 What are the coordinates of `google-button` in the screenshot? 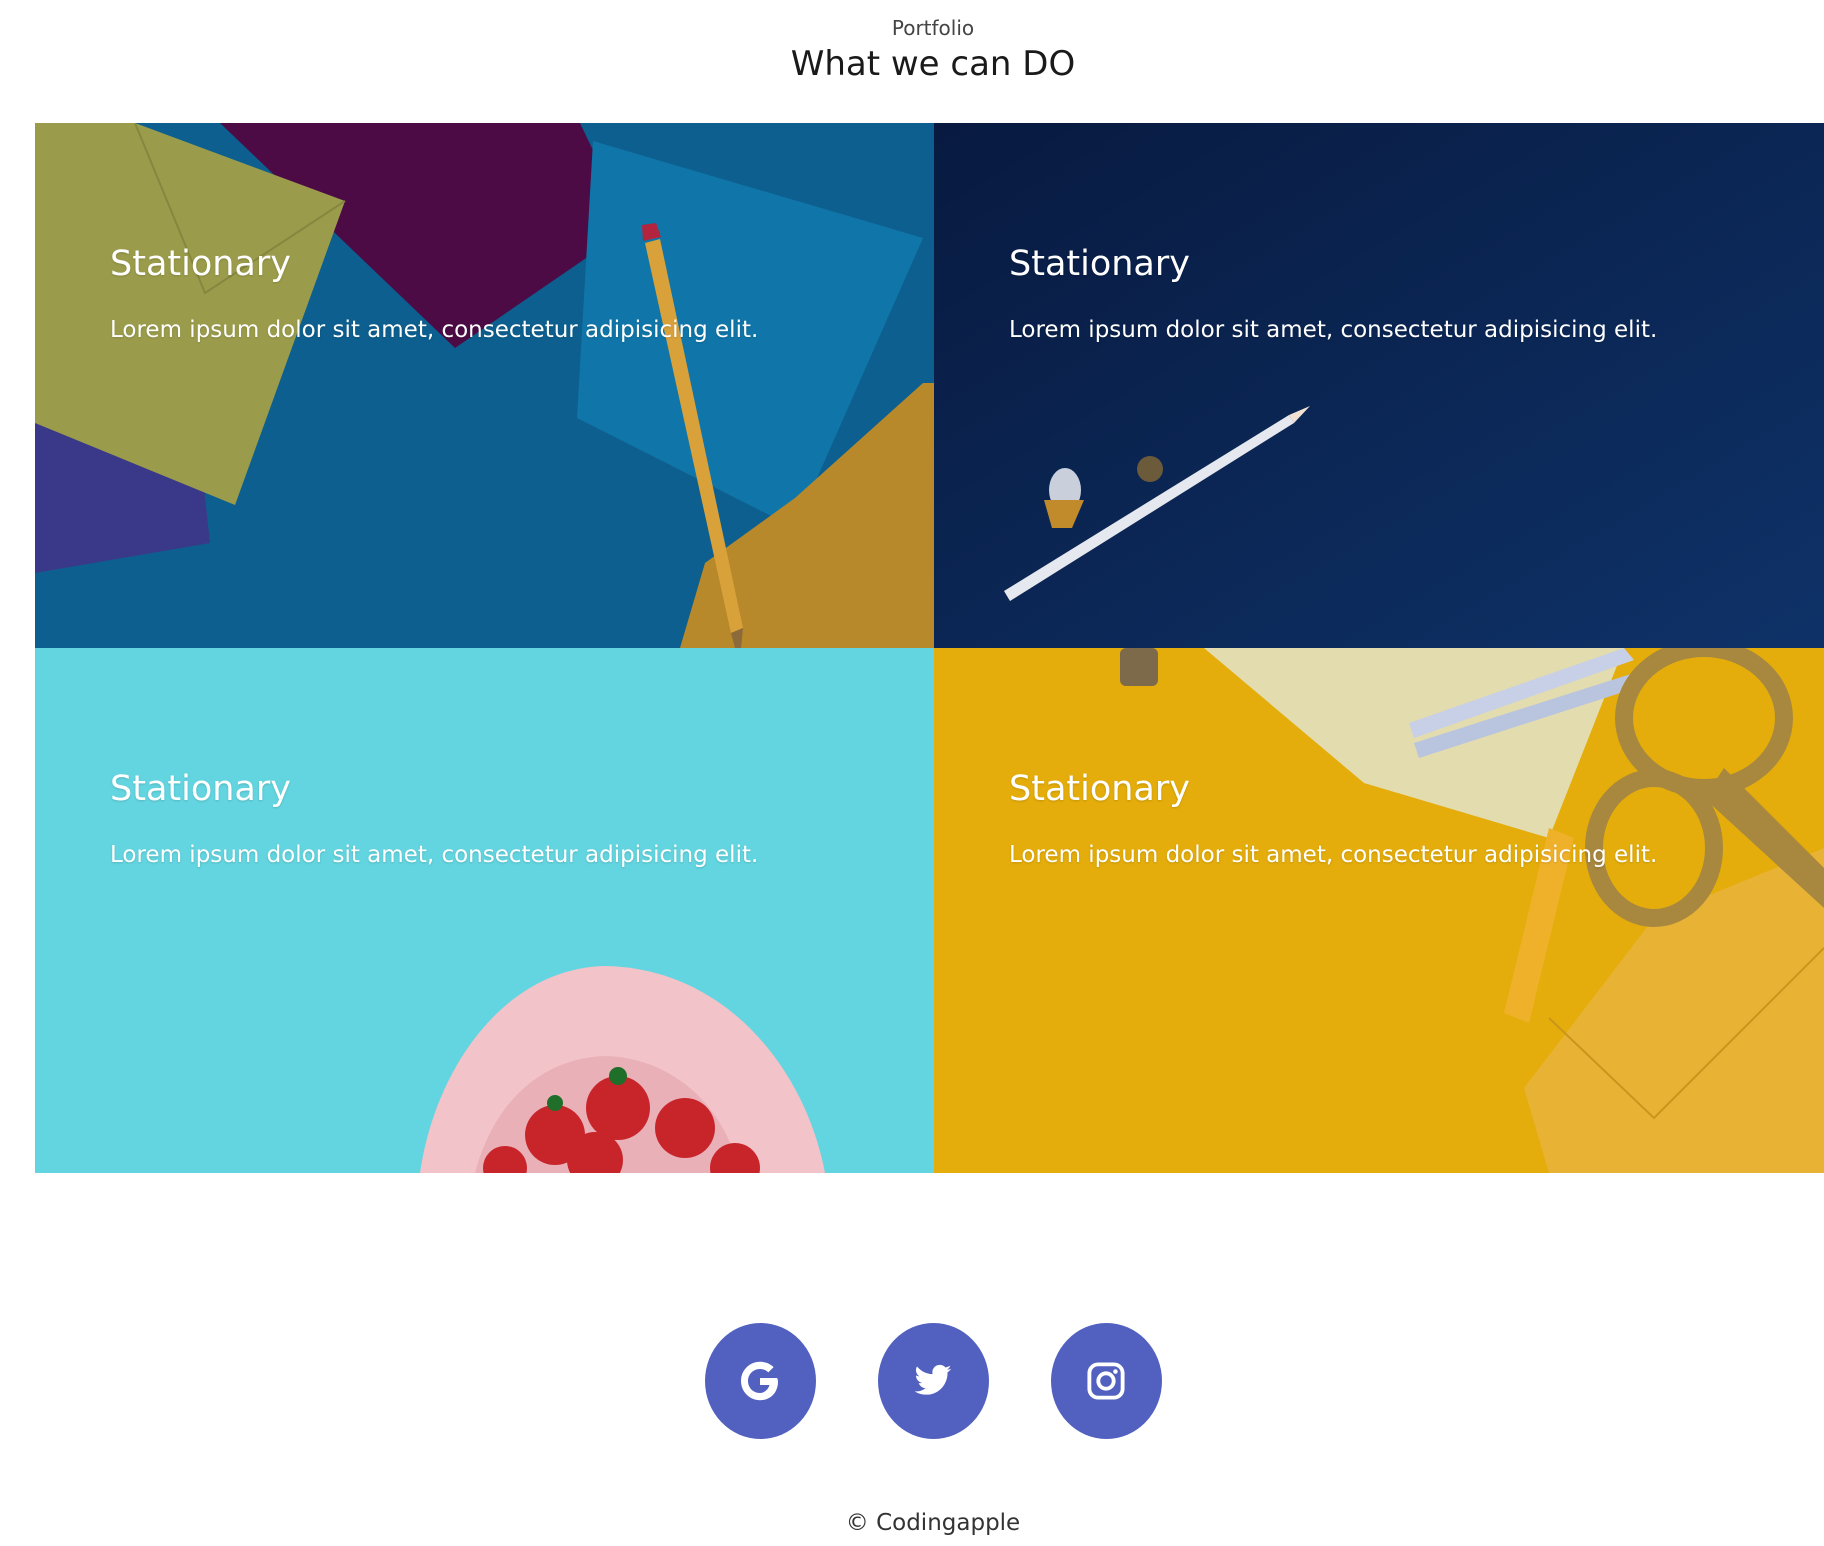 It's located at (760, 1381).